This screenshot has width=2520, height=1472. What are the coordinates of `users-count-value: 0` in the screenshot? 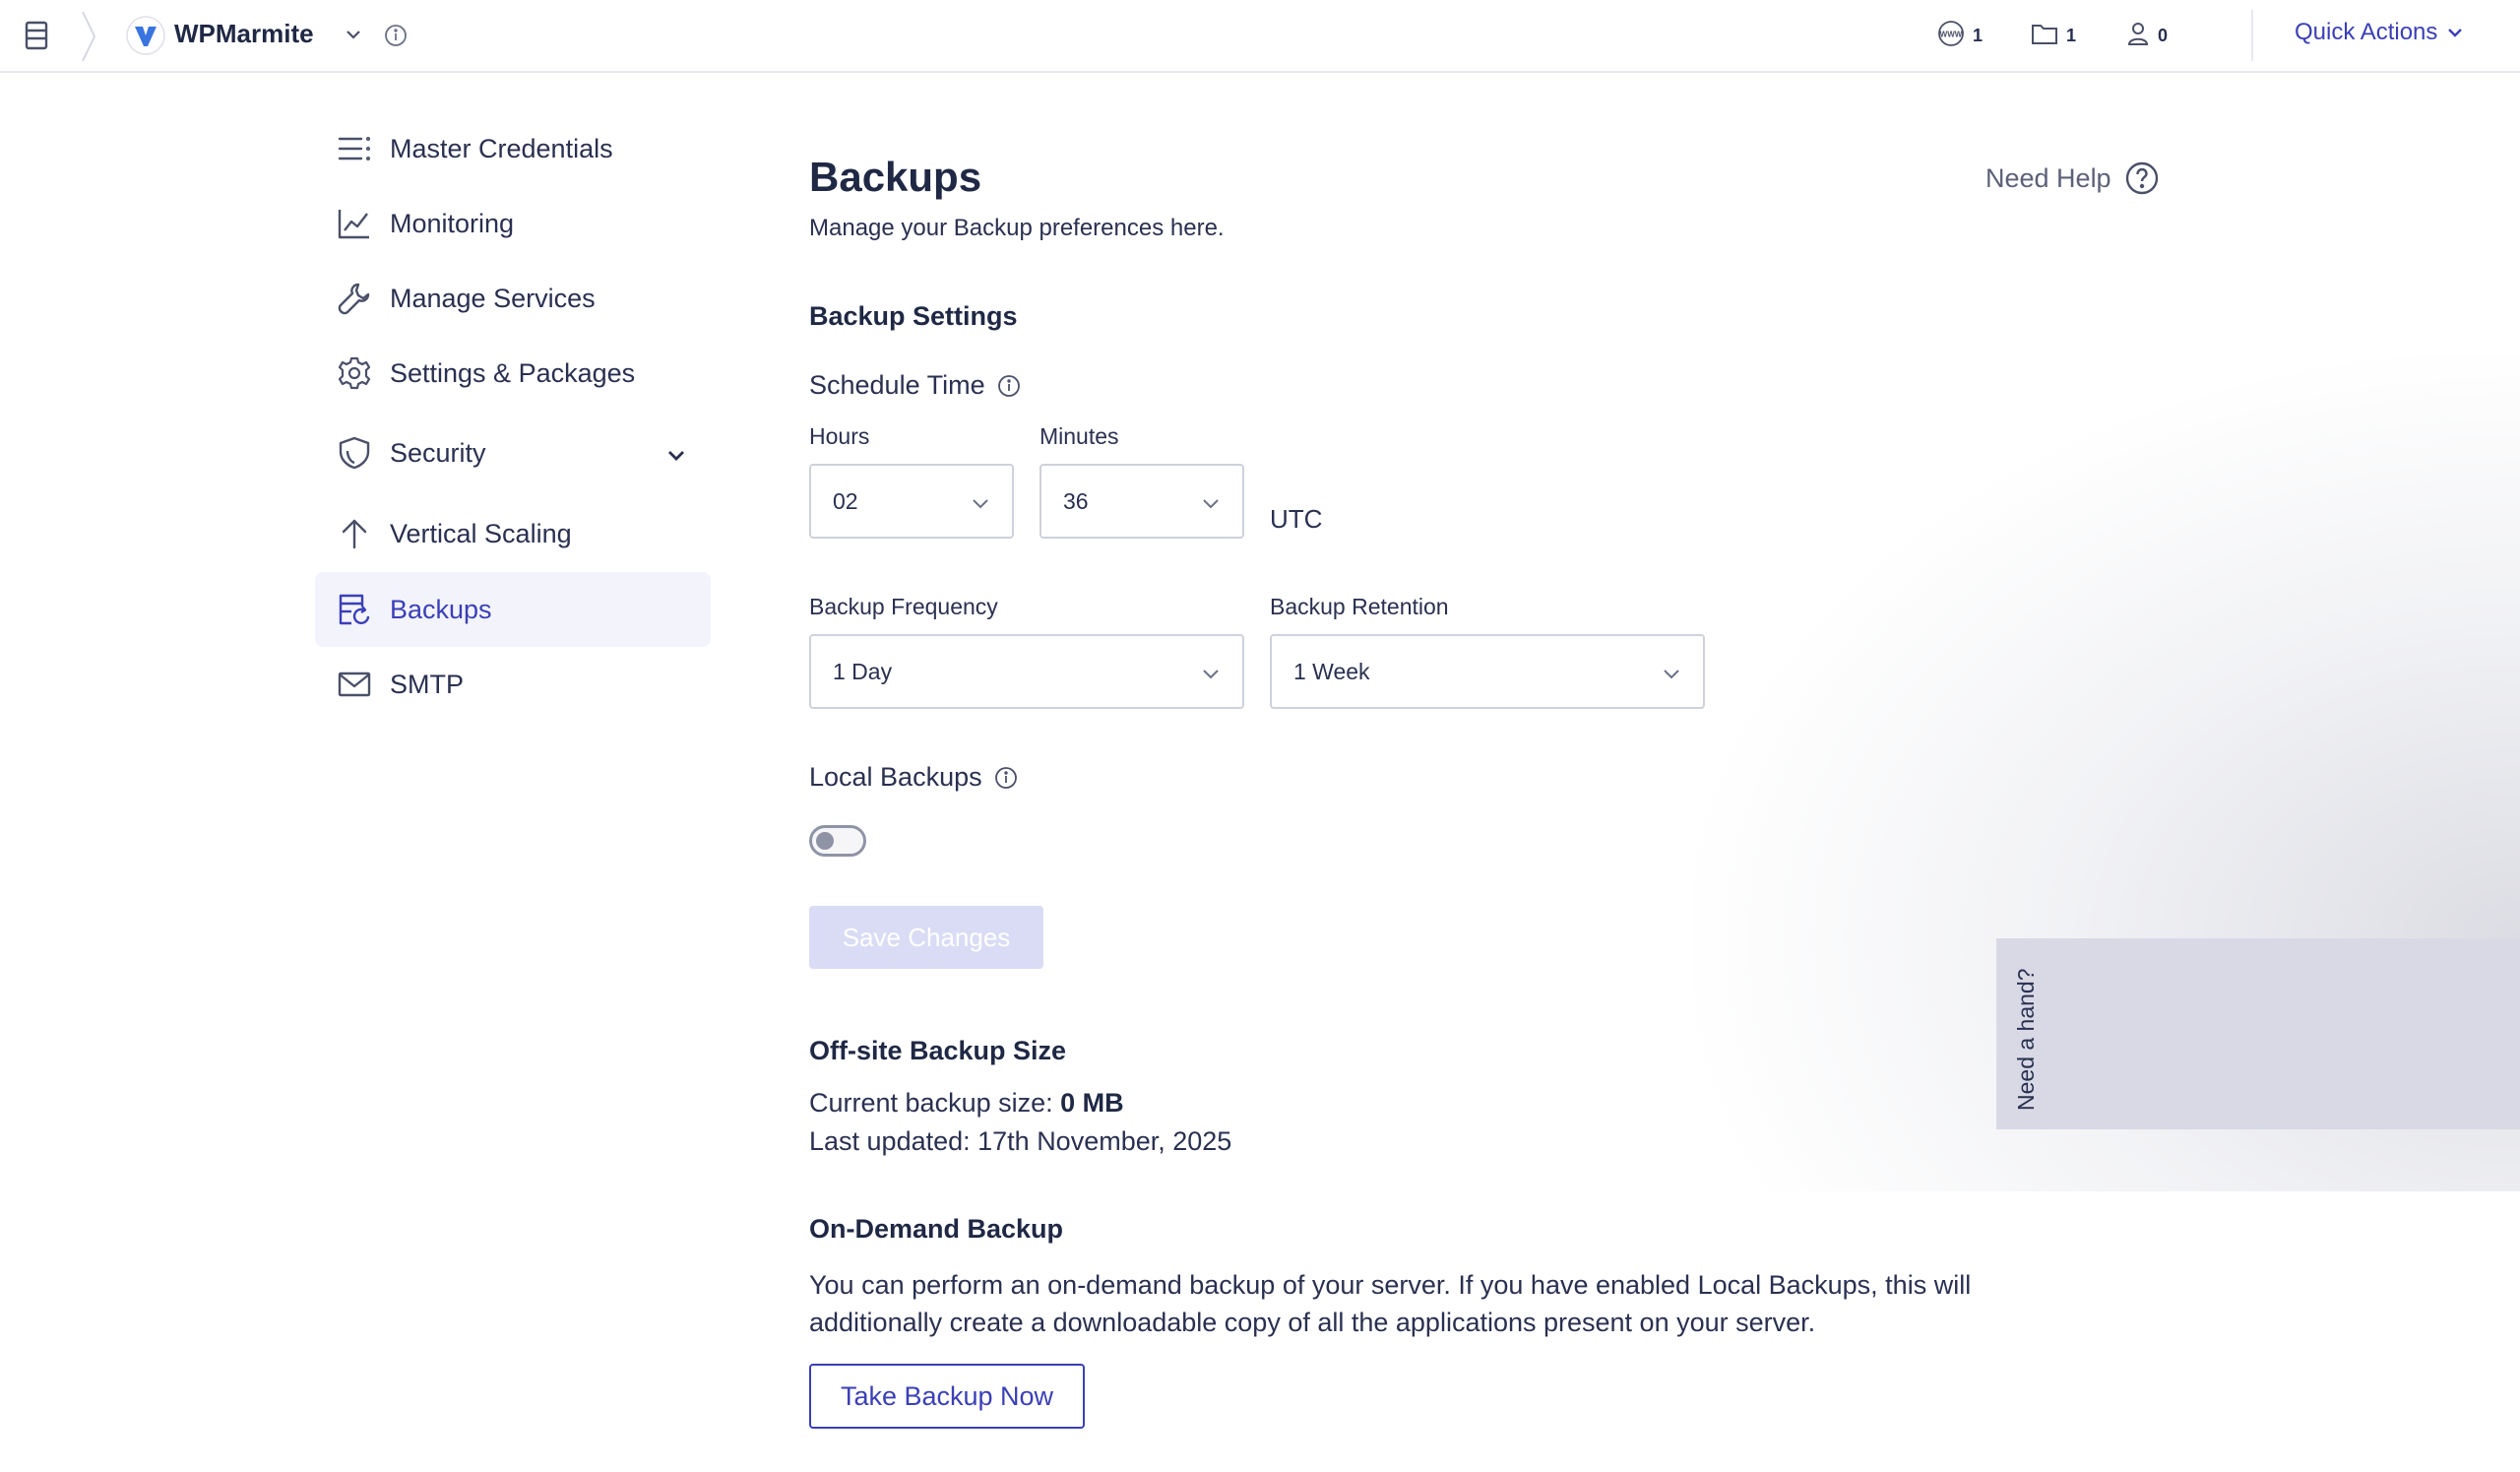 It's located at (2163, 35).